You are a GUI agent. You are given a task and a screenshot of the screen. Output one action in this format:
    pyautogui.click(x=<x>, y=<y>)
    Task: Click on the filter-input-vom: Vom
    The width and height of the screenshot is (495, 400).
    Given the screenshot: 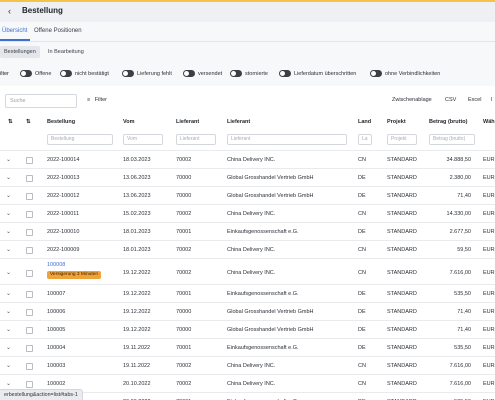 What is the action you would take?
    pyautogui.click(x=143, y=139)
    